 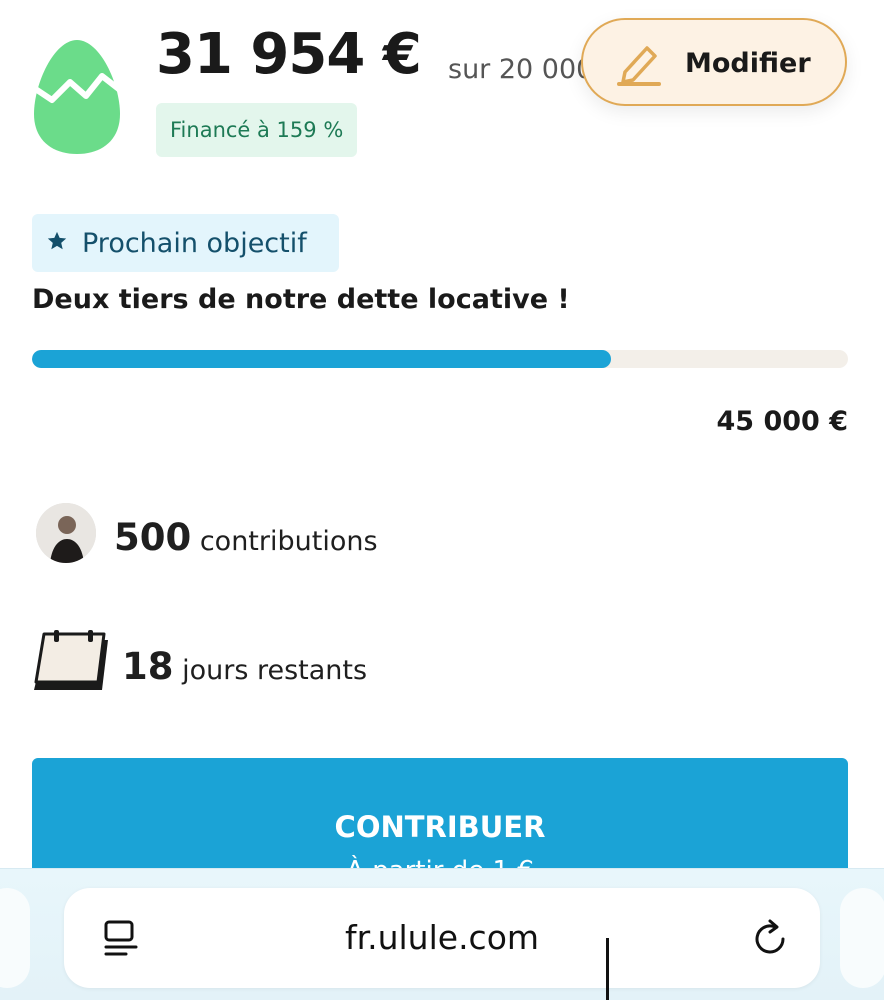 I want to click on egg-icon, so click(x=77, y=97).